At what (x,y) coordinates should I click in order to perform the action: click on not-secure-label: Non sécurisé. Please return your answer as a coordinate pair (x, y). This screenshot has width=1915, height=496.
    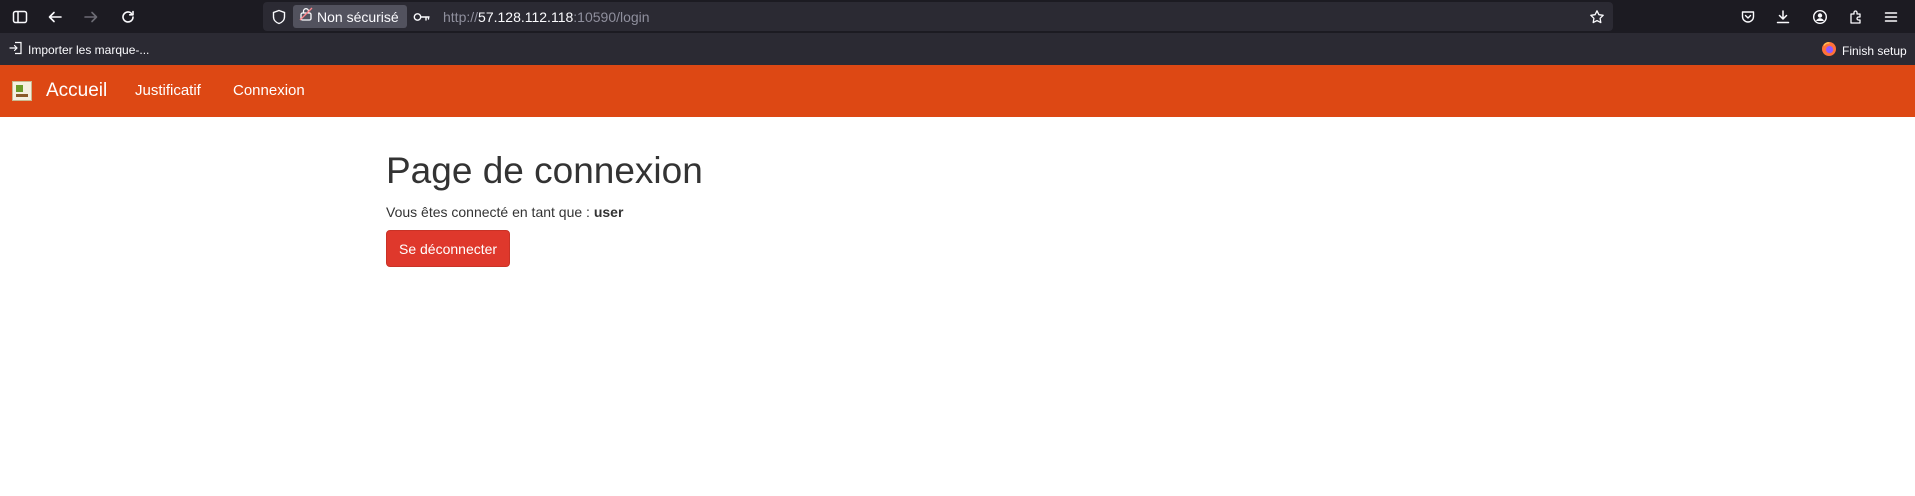
    Looking at the image, I should click on (358, 16).